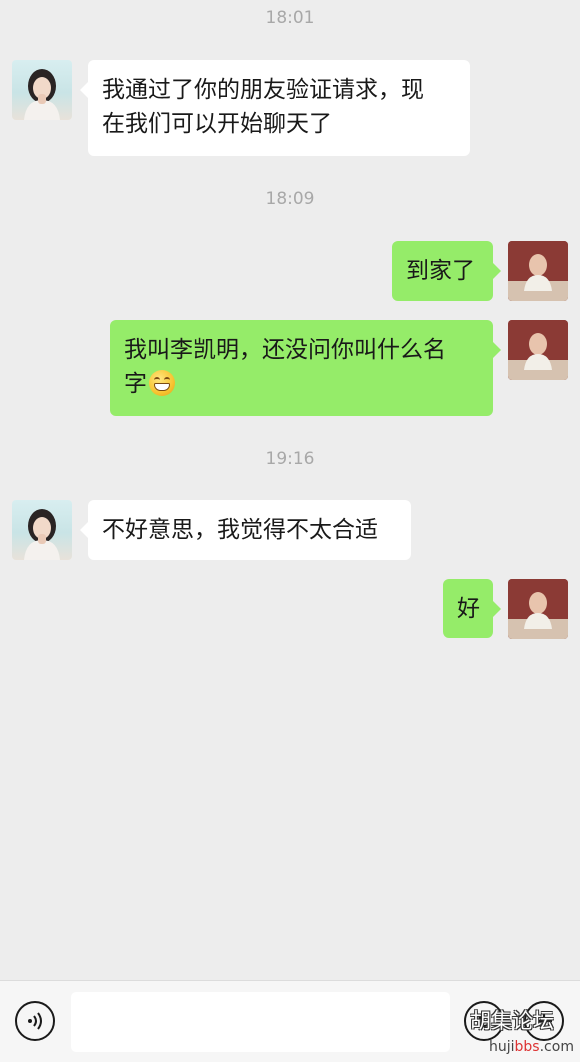  I want to click on outgoing-message: 好, so click(472, 608).